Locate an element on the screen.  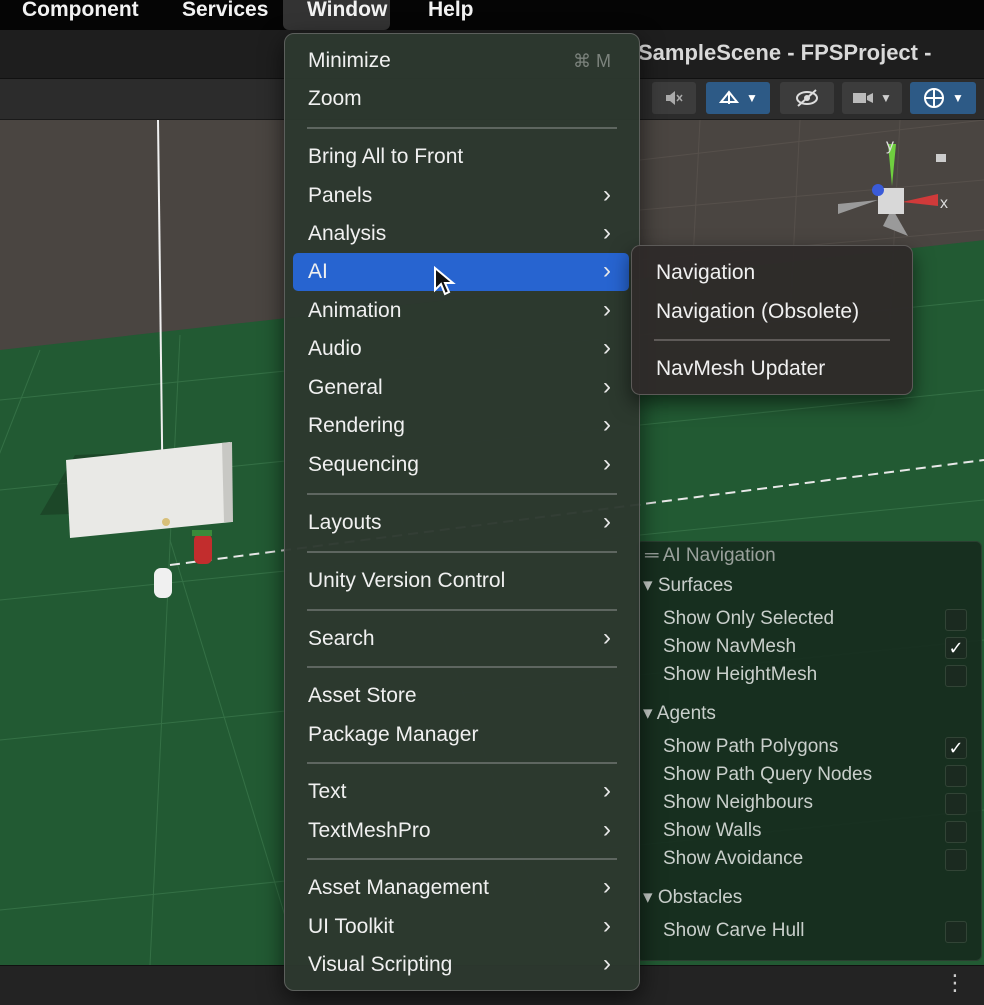
speaker-muted-icon is located at coordinates (674, 98).